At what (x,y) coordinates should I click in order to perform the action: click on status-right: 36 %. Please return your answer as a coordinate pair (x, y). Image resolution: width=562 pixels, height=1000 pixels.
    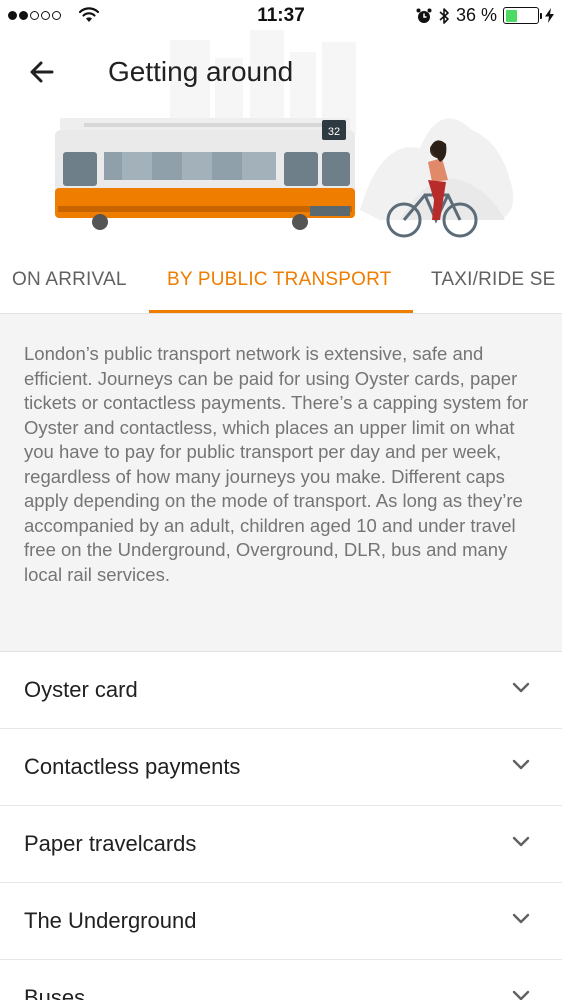
    Looking at the image, I should click on (485, 15).